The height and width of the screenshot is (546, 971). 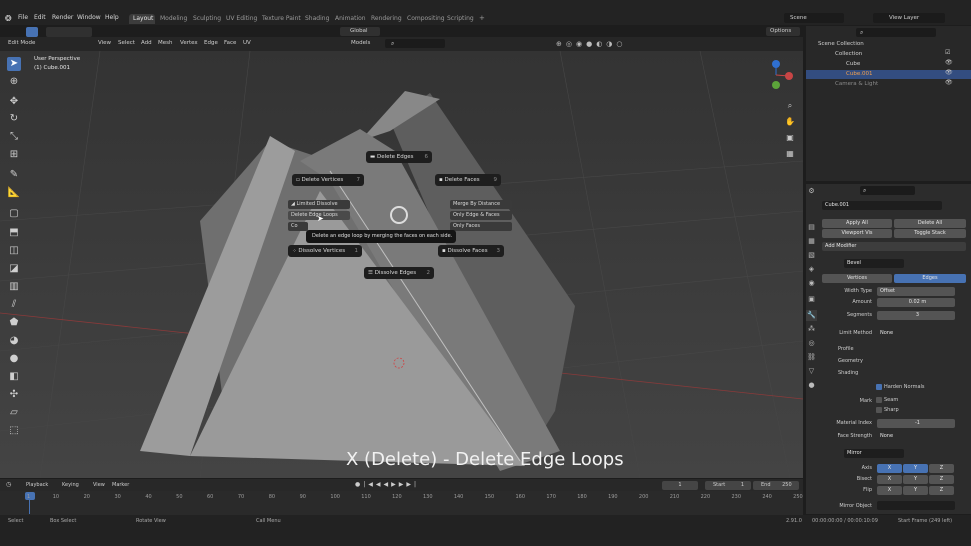 I want to click on bevel-tool: ◪, so click(x=14, y=269).